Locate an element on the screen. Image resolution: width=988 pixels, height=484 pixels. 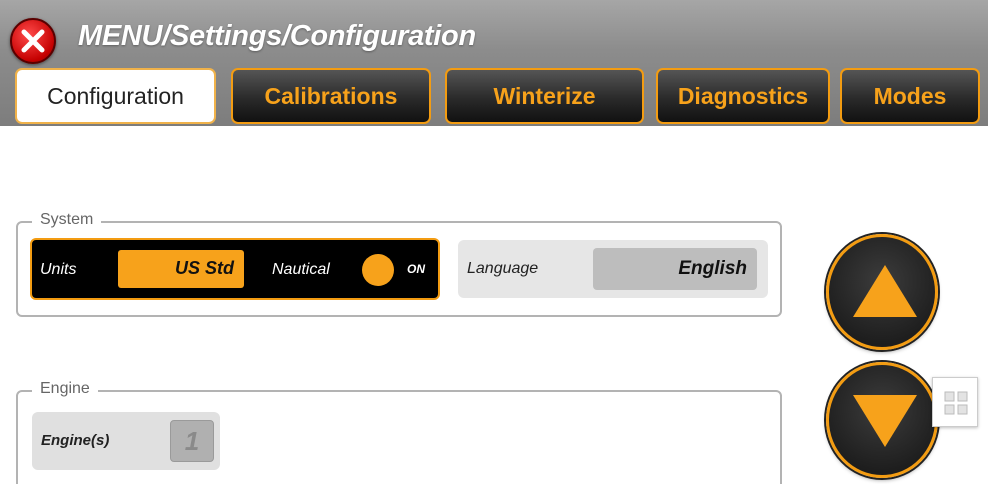
scroll-up-button is located at coordinates (882, 292).